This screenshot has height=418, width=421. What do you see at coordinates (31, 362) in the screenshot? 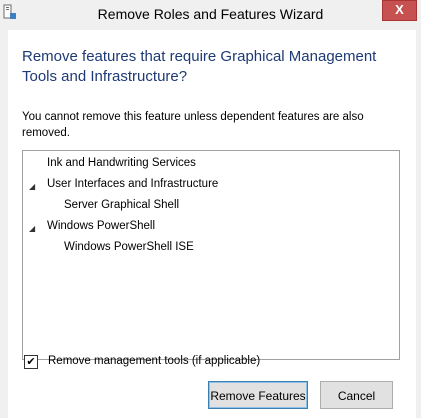
I see `remove-tools-checkbox: ✔` at bounding box center [31, 362].